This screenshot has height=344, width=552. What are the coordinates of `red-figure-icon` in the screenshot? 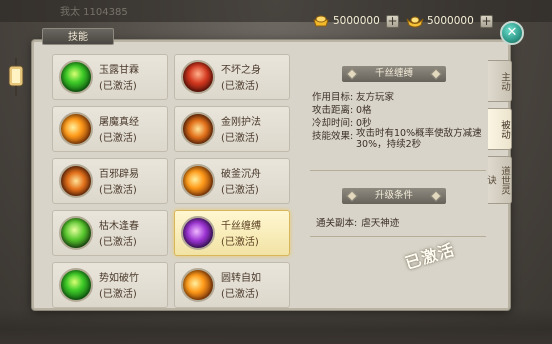 It's located at (198, 77).